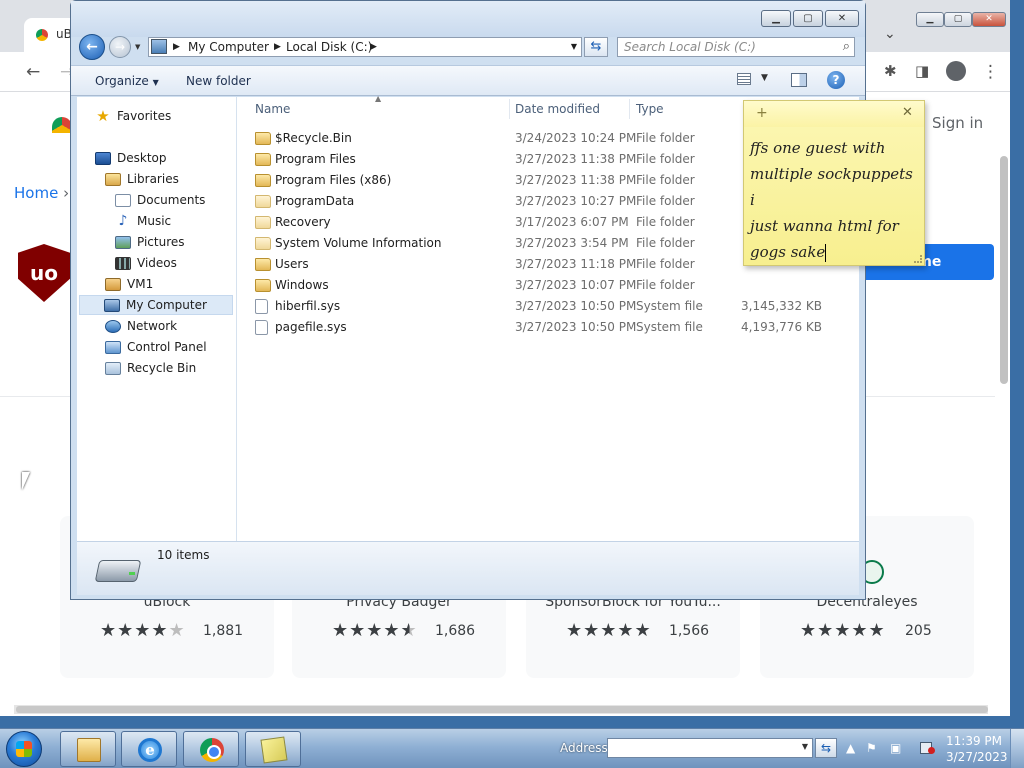  I want to click on organize-button: Organize ▼, so click(127, 81).